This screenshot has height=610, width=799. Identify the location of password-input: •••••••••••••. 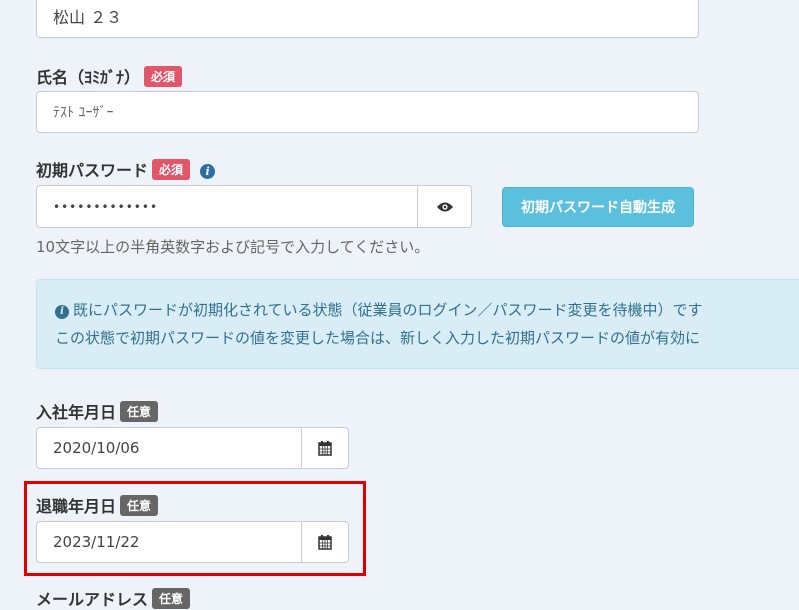
(227, 206).